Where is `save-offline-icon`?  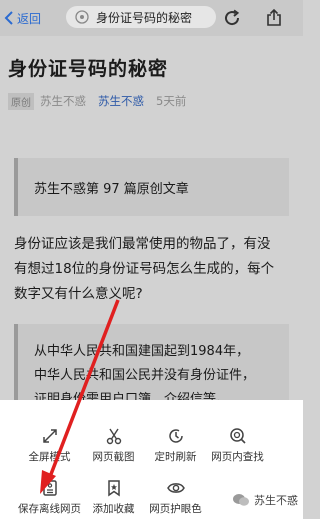
save-offline-icon is located at coordinates (49, 488).